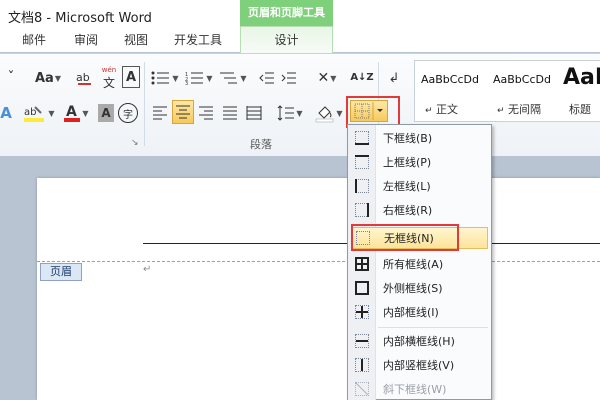  What do you see at coordinates (362, 162) in the screenshot?
I see `top-border-icon` at bounding box center [362, 162].